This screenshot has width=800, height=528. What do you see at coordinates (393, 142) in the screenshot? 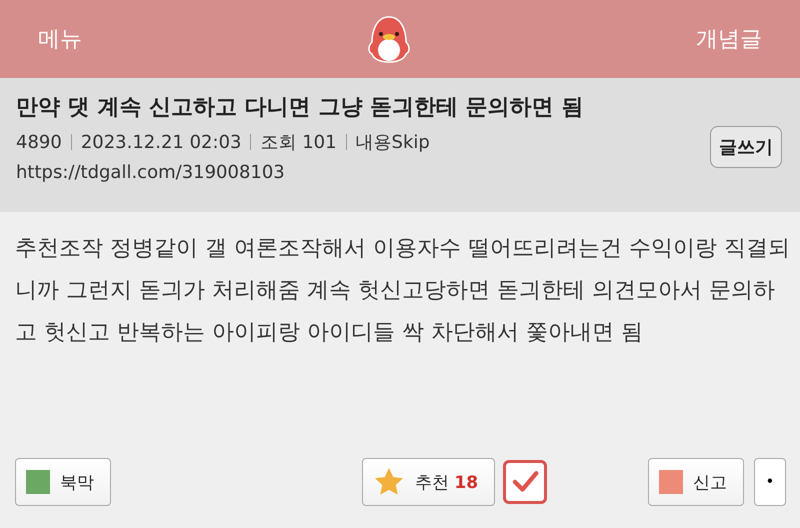
I see `post-meta: 내용Skip` at bounding box center [393, 142].